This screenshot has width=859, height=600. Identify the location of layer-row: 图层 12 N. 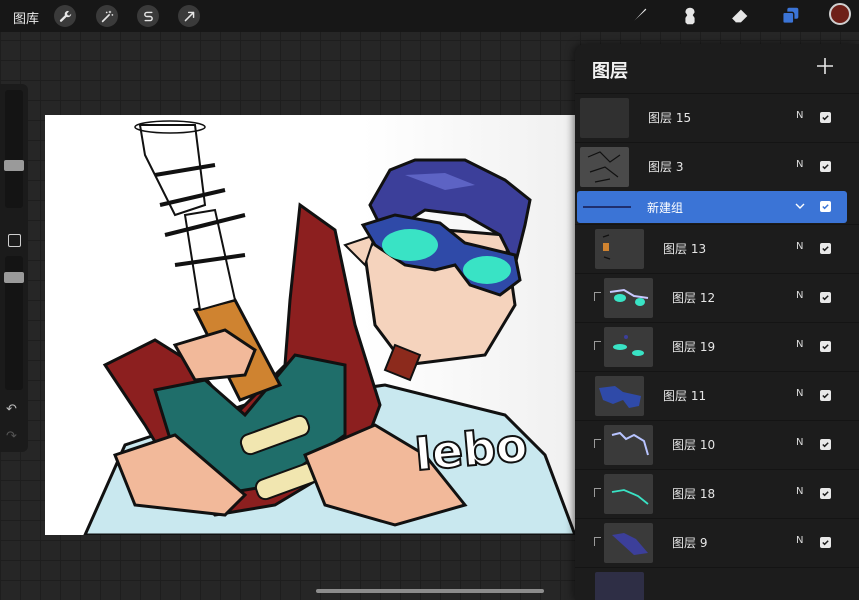
(717, 297).